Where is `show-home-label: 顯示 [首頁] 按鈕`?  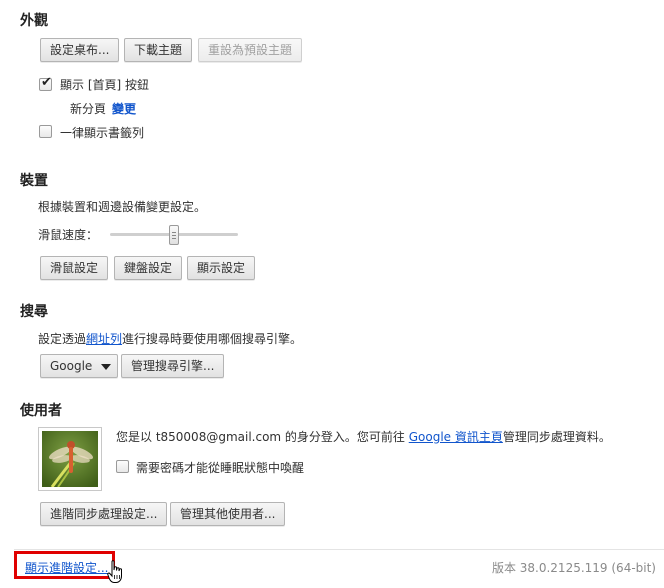 show-home-label: 顯示 [首頁] 按鈕 is located at coordinates (104, 85).